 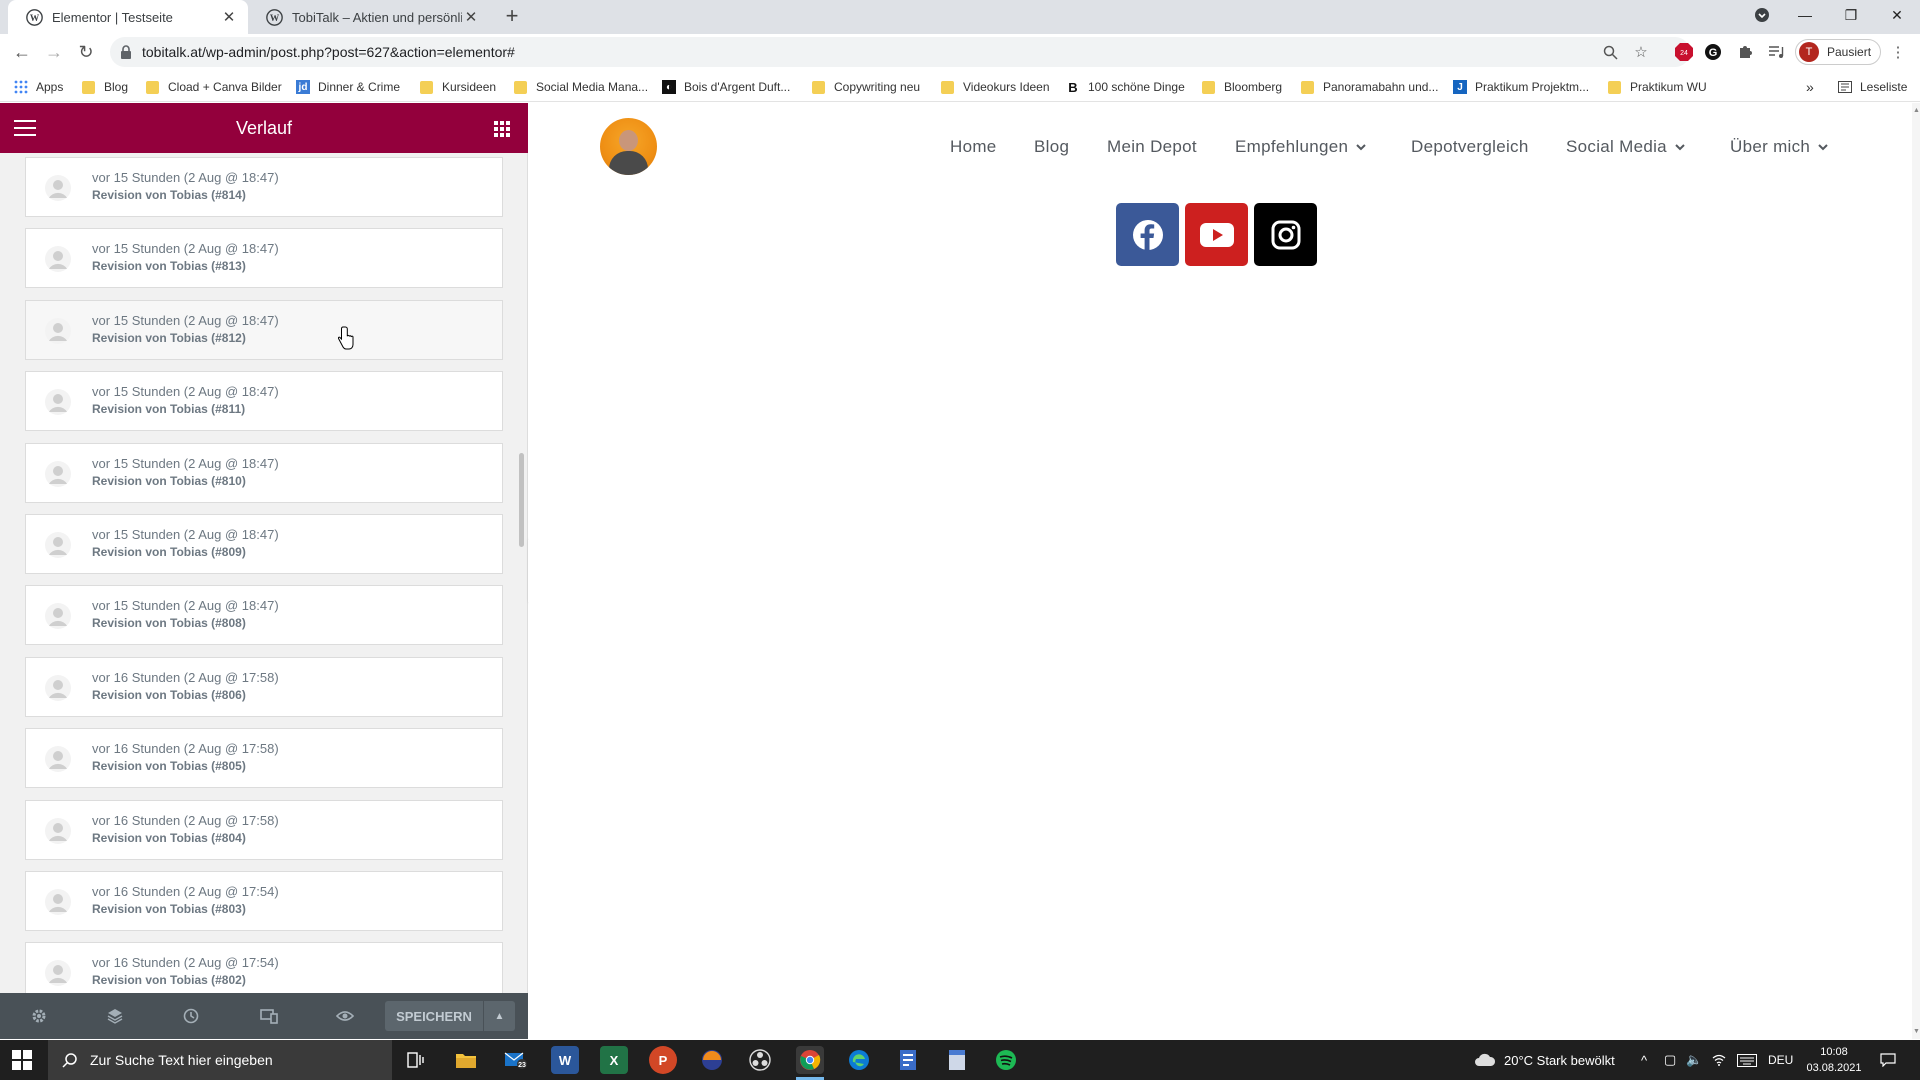 I want to click on volume-icon: 🔈, so click(x=1694, y=1060).